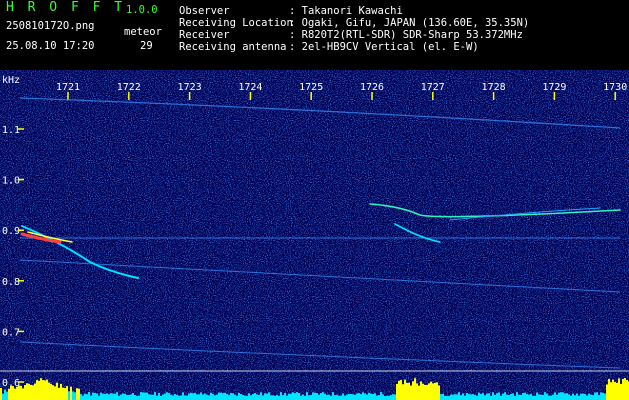 This screenshot has width=629, height=400. Describe the element at coordinates (409, 23) in the screenshot. I see `location-value: : Ogaki, Gifu, JAPAN (136.60E, 35.35N)` at that location.